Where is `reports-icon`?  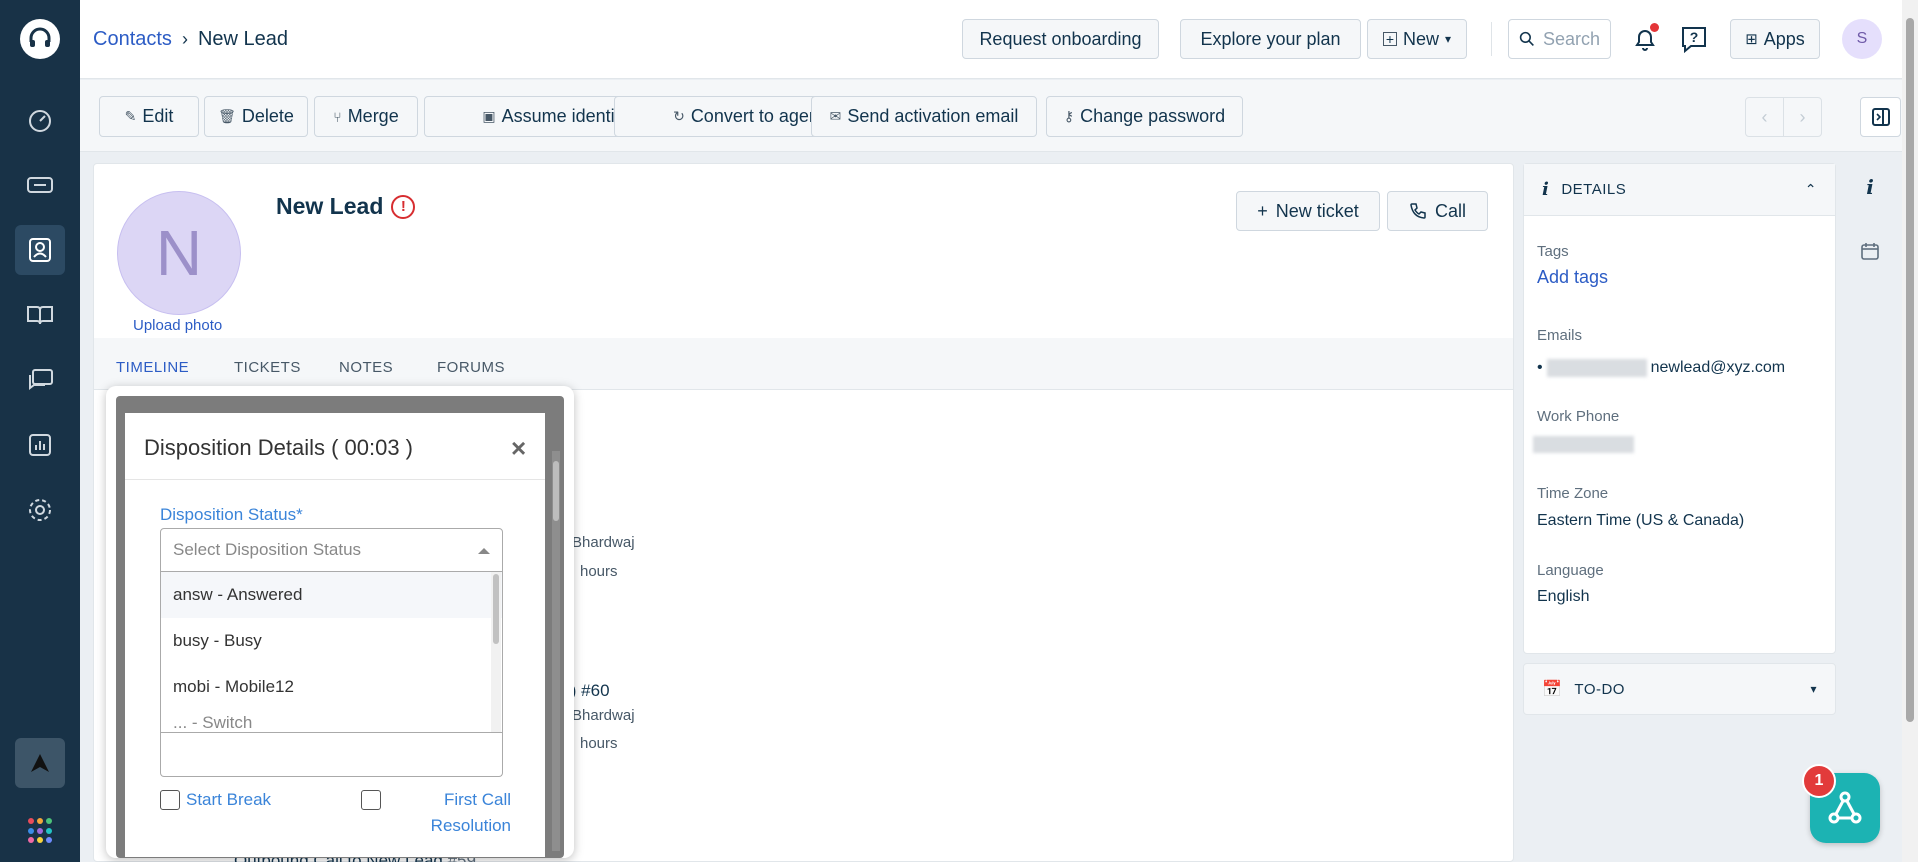
reports-icon is located at coordinates (40, 445).